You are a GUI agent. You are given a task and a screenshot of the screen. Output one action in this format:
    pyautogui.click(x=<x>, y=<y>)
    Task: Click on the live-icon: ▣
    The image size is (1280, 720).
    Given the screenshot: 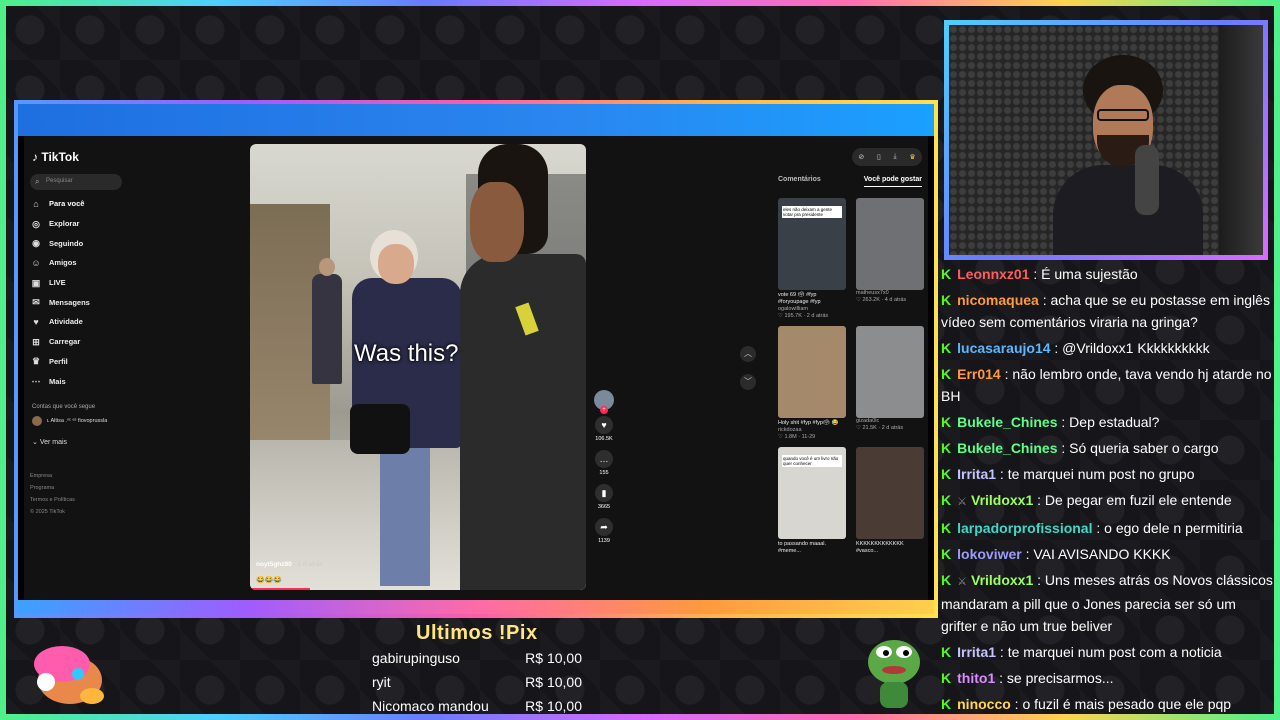 What is the action you would take?
    pyautogui.click(x=36, y=282)
    